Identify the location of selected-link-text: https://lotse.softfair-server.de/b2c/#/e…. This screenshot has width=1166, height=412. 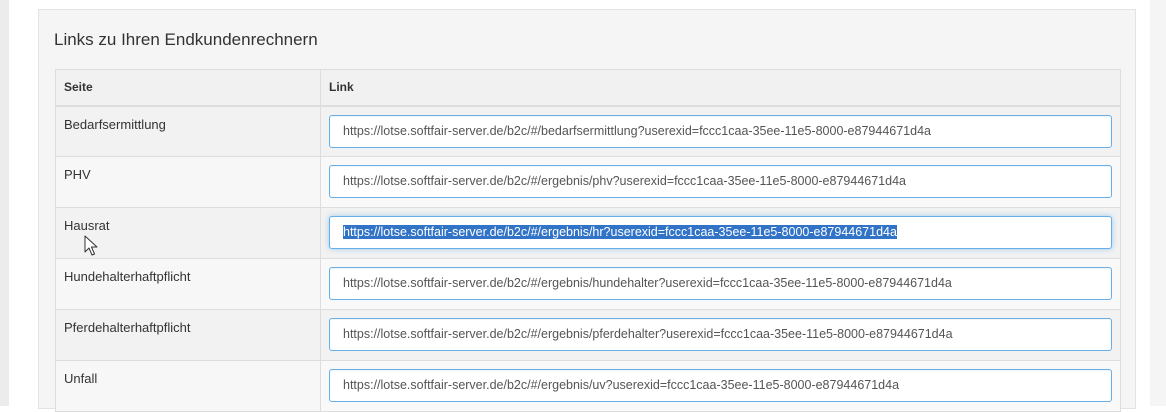
(620, 232).